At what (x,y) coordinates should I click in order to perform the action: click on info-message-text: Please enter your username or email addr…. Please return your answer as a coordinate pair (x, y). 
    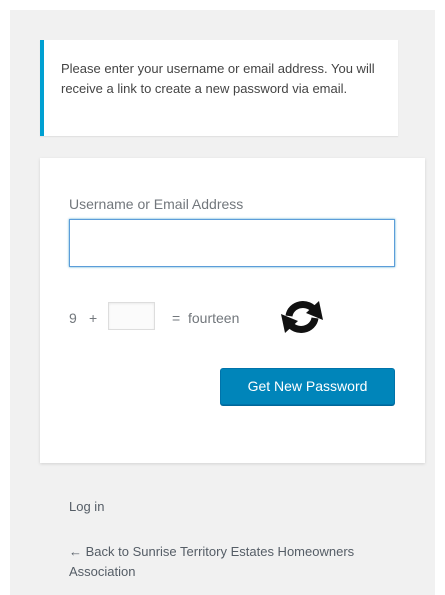
    Looking at the image, I should click on (218, 78).